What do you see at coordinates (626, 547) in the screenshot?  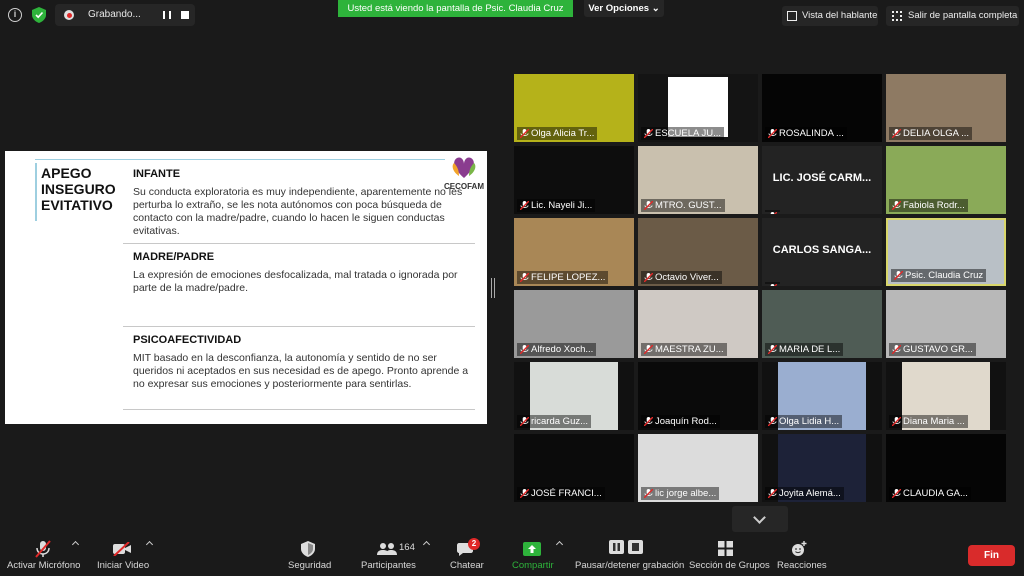 I see `pause-stop-recording-icon` at bounding box center [626, 547].